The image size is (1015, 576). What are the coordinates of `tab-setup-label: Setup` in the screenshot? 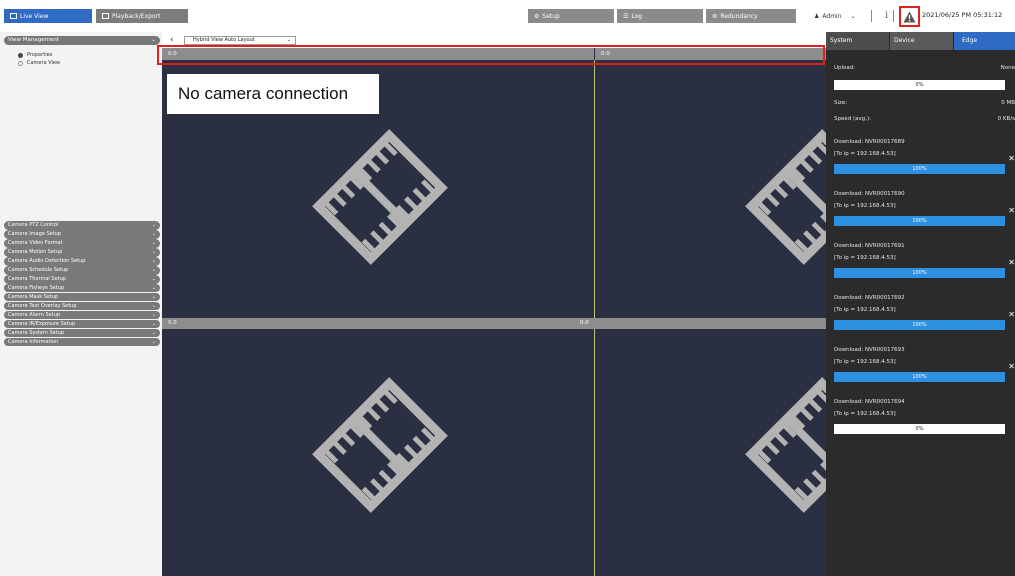 It's located at (551, 16).